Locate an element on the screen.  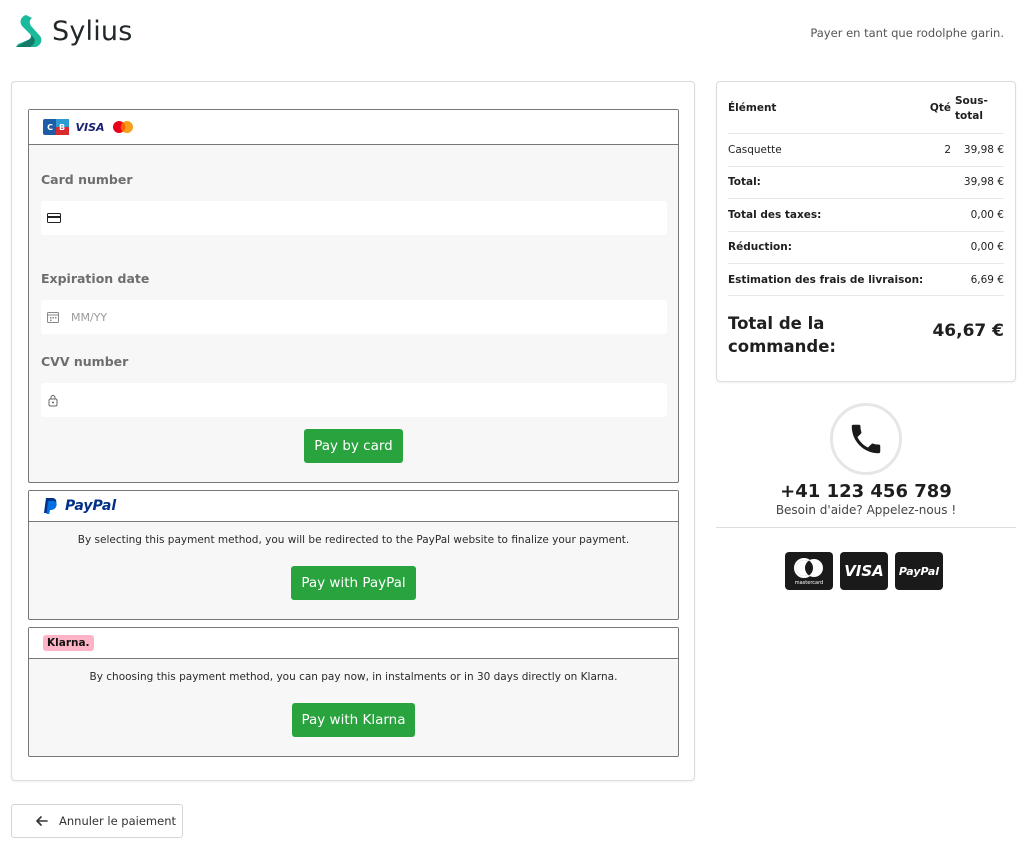
paypal-logo-icon is located at coordinates (50, 506).